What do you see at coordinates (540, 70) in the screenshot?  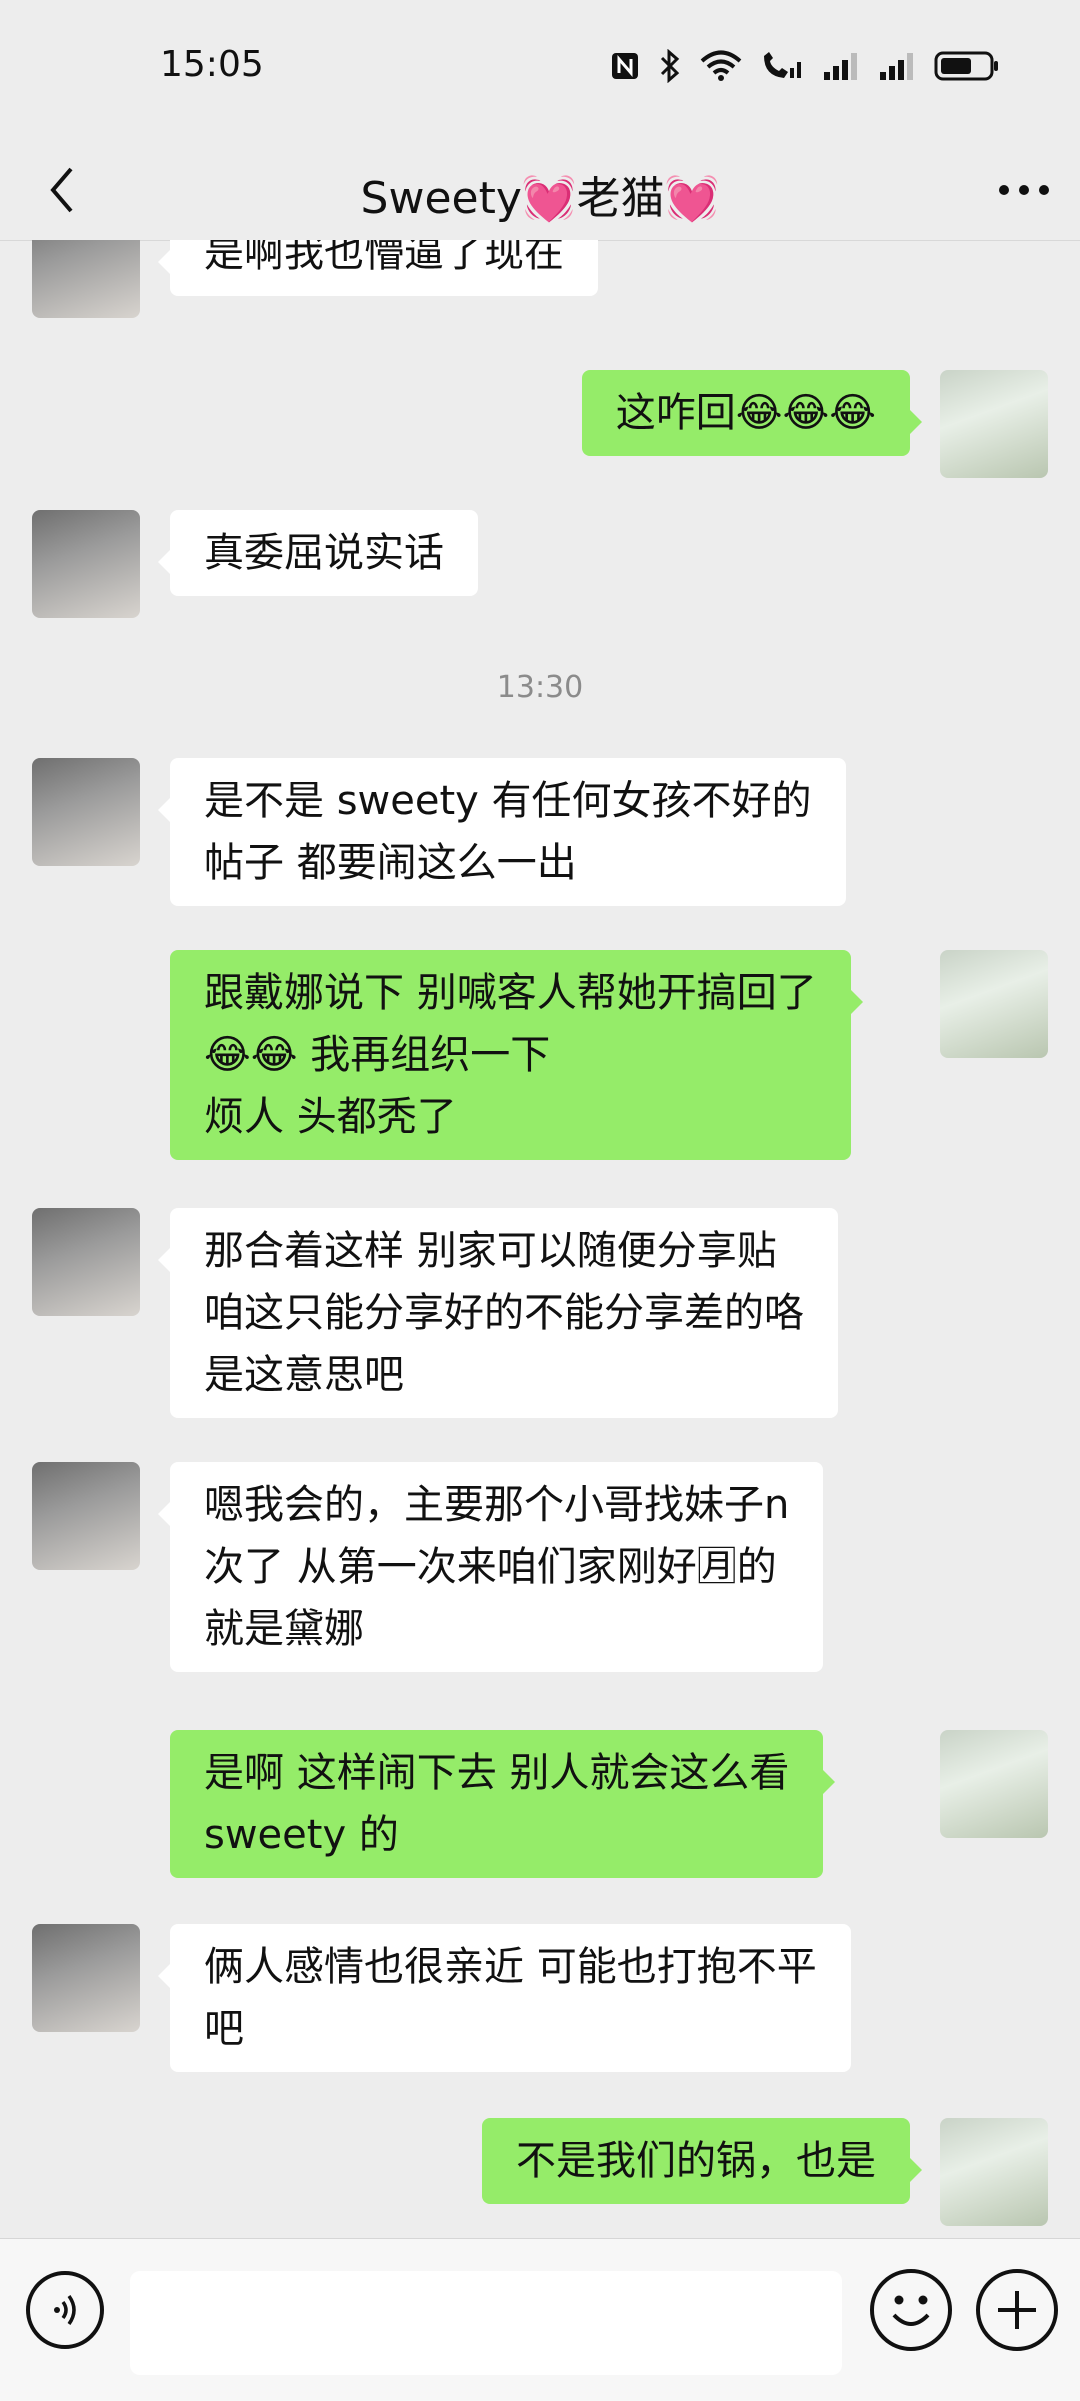 I see `status-bar: 15:05` at bounding box center [540, 70].